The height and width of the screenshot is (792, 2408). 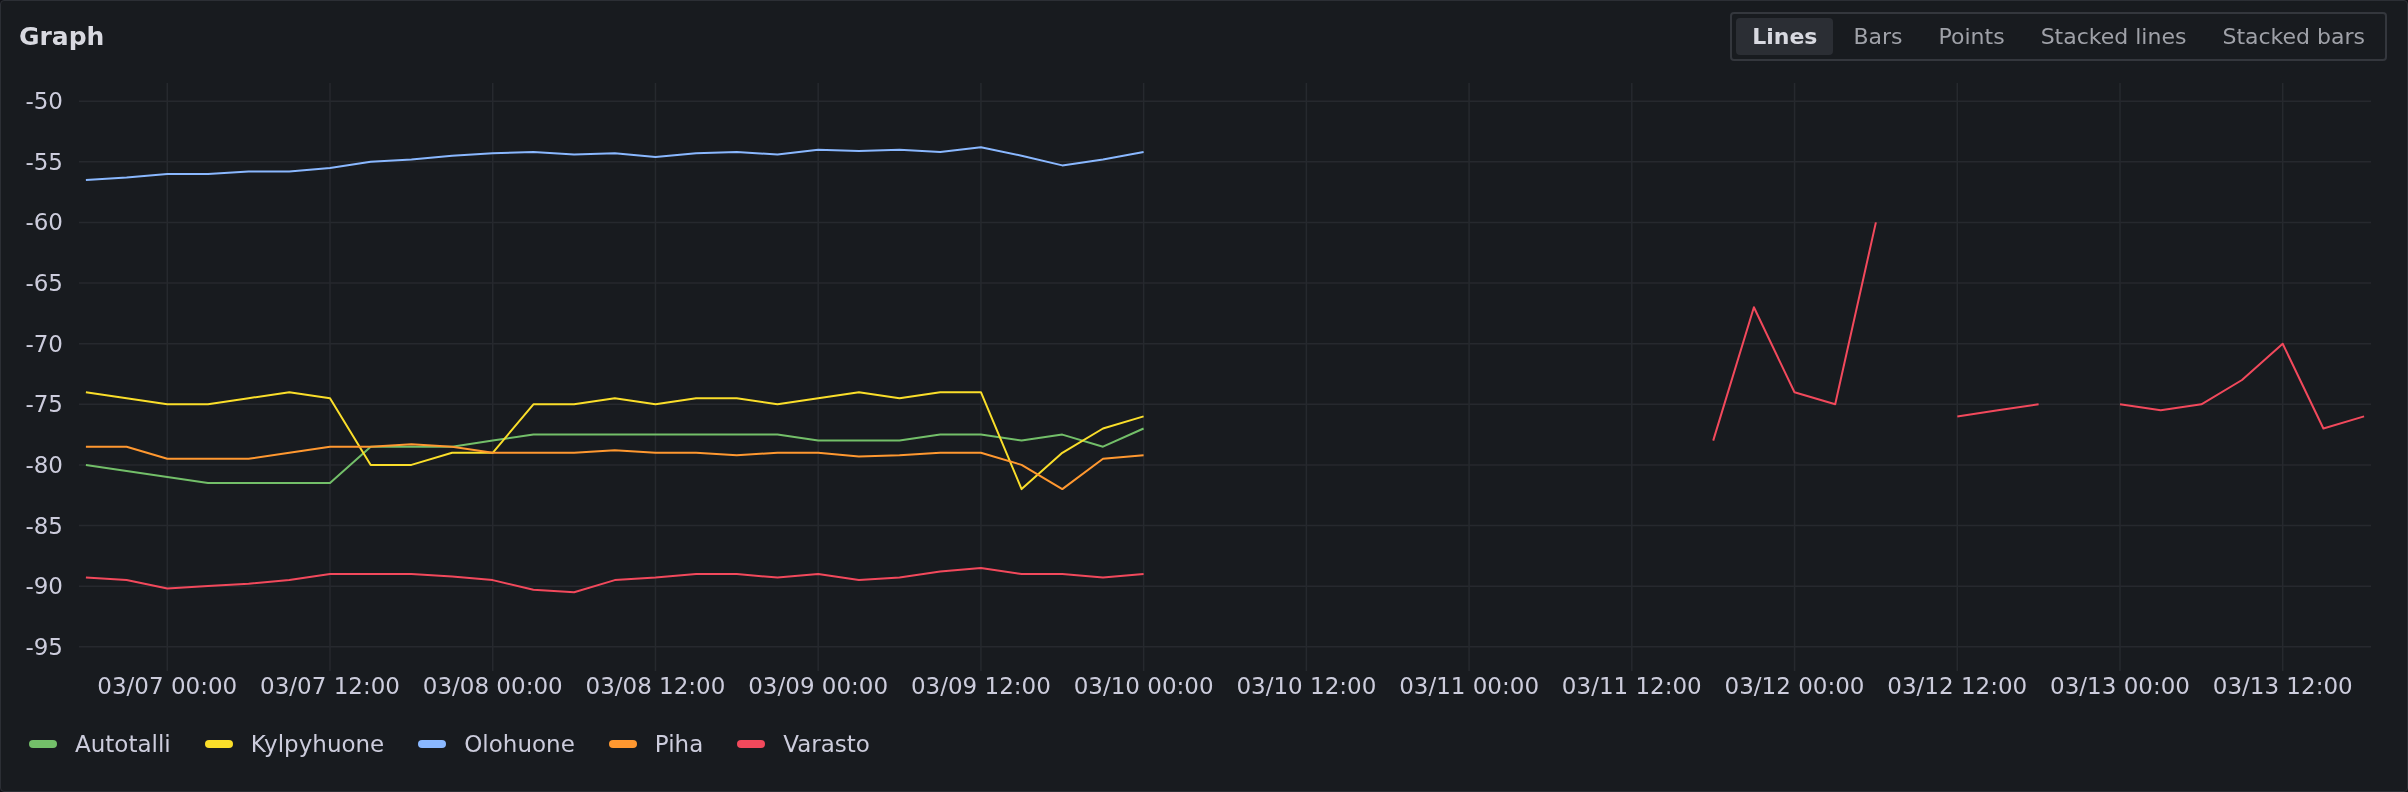 I want to click on legend-label: Kylpyhuone, so click(x=317, y=744).